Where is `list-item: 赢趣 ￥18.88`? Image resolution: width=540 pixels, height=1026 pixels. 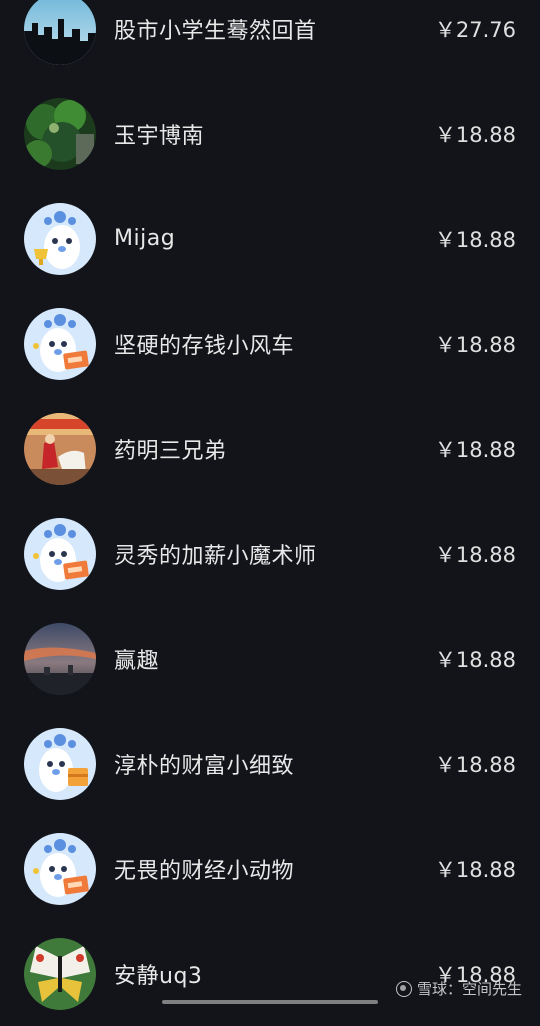
list-item: 赢趣 ￥18.88 is located at coordinates (270, 658).